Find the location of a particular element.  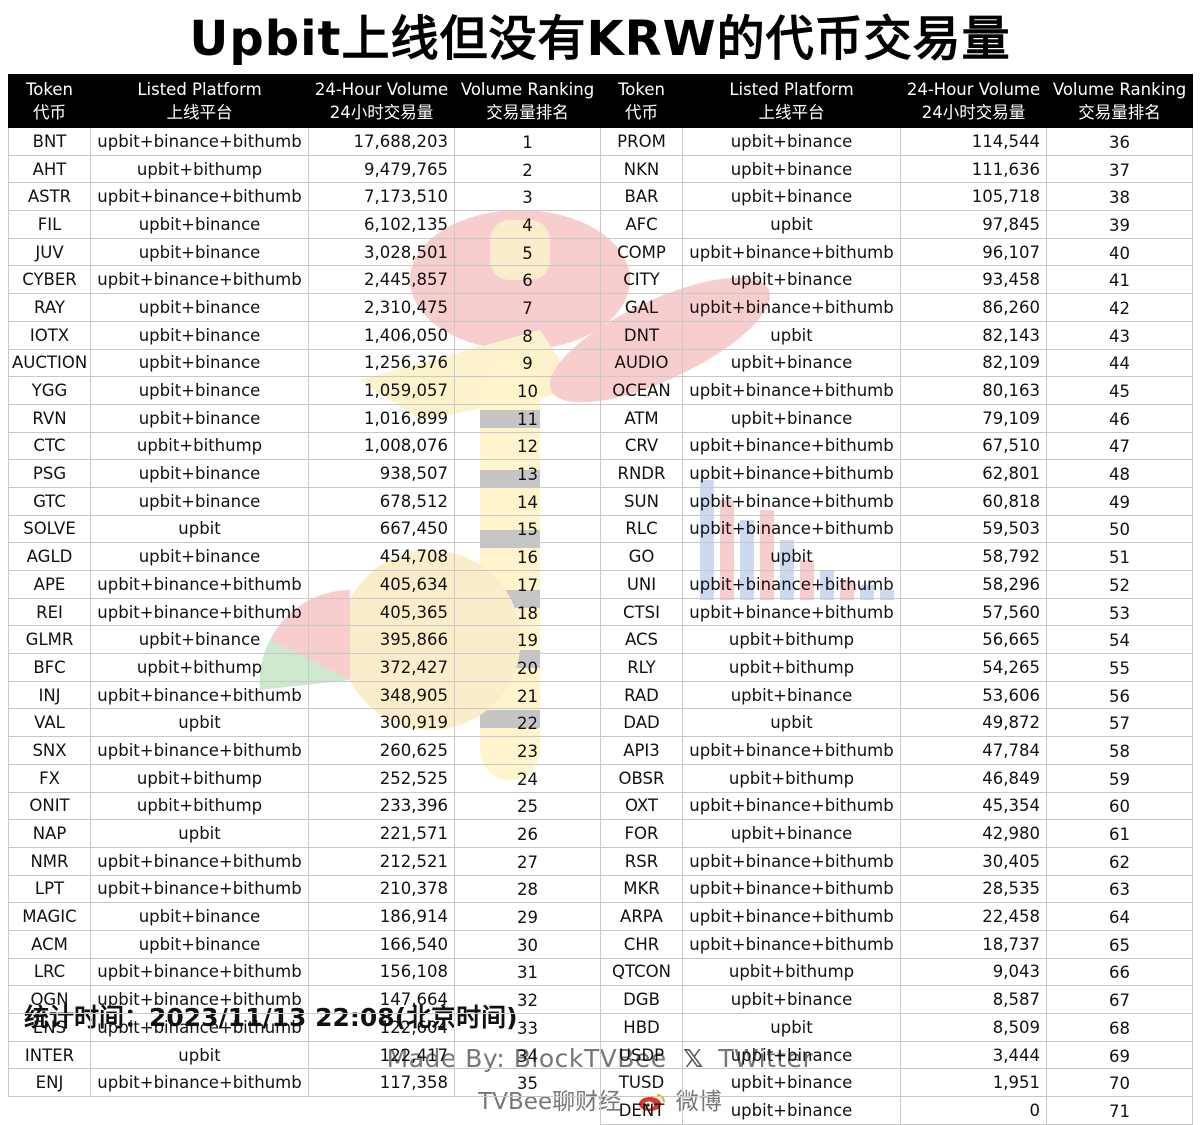

rank-cell: 67 is located at coordinates (1119, 999).